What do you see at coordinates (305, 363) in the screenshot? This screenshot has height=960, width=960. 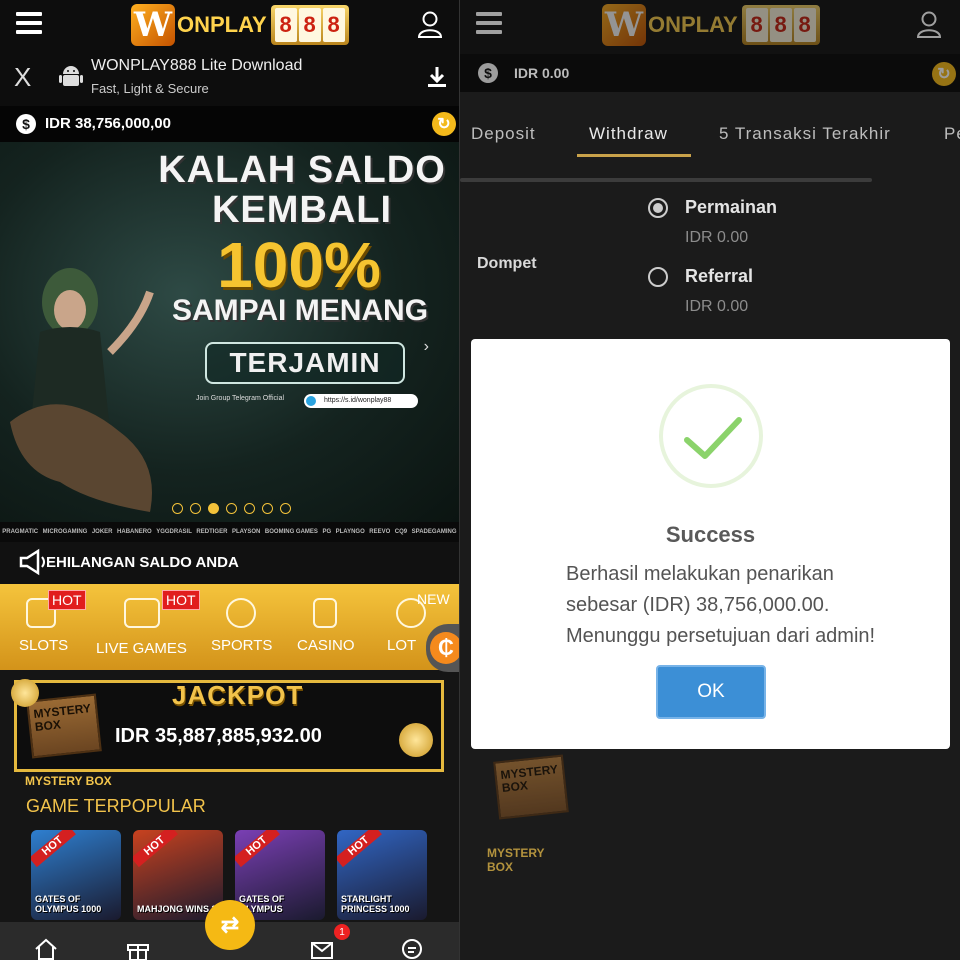 I see `banner-tag: TERJAMIN` at bounding box center [305, 363].